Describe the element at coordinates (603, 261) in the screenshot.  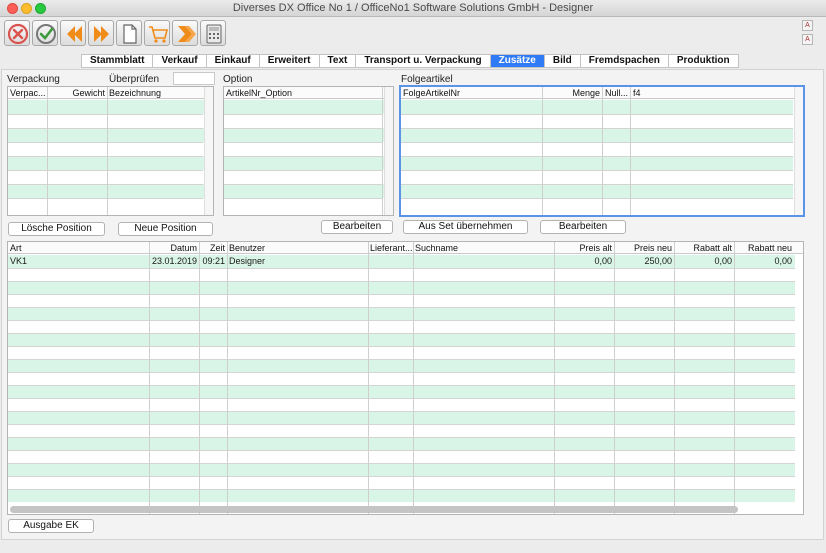
I see `cell-preis-alt: 0,00` at that location.